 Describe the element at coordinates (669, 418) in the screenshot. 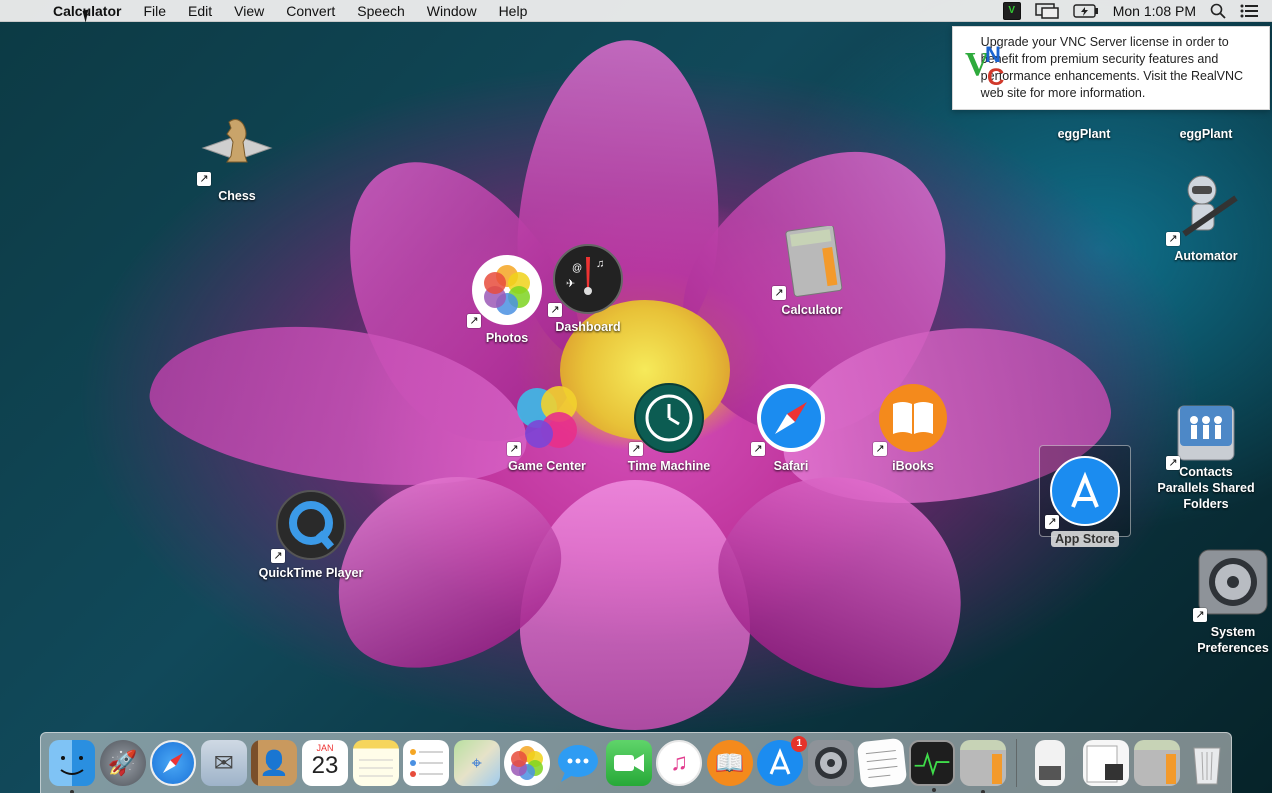

I see `time-machine-icon` at that location.